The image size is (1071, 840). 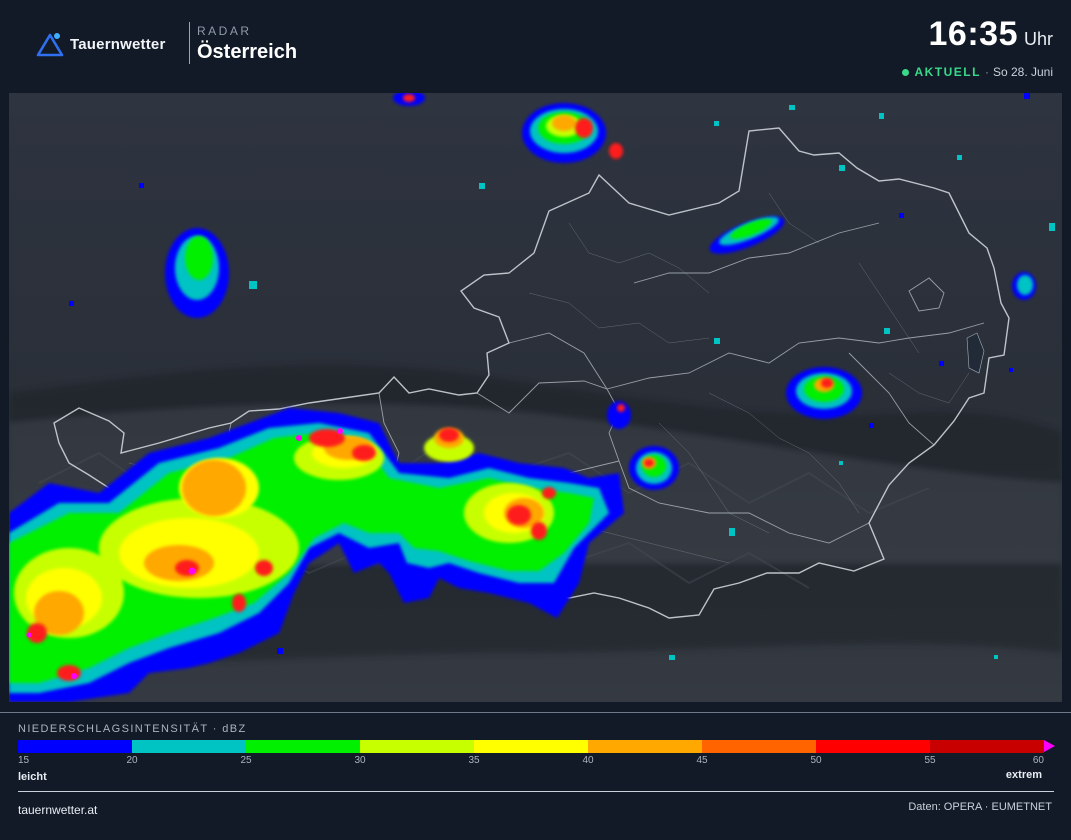 What do you see at coordinates (224, 31) in the screenshot?
I see `section-kicker: RADAR` at bounding box center [224, 31].